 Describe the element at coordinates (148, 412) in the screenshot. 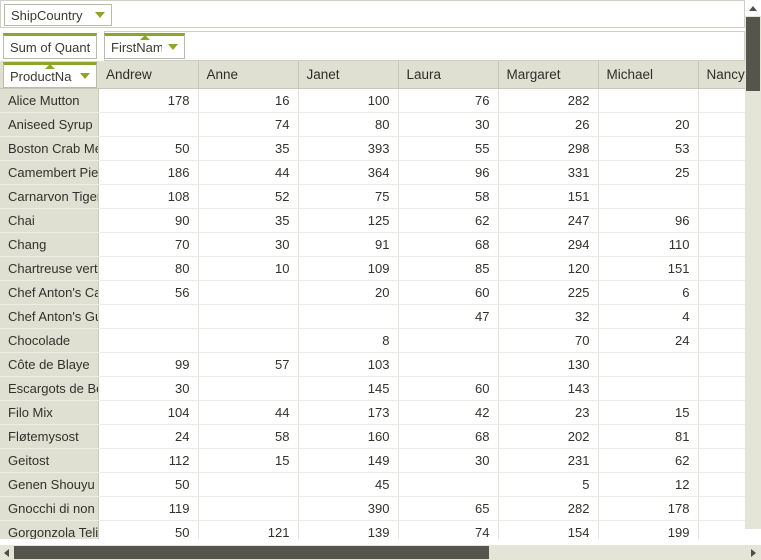

I see `value-cell: 104` at that location.